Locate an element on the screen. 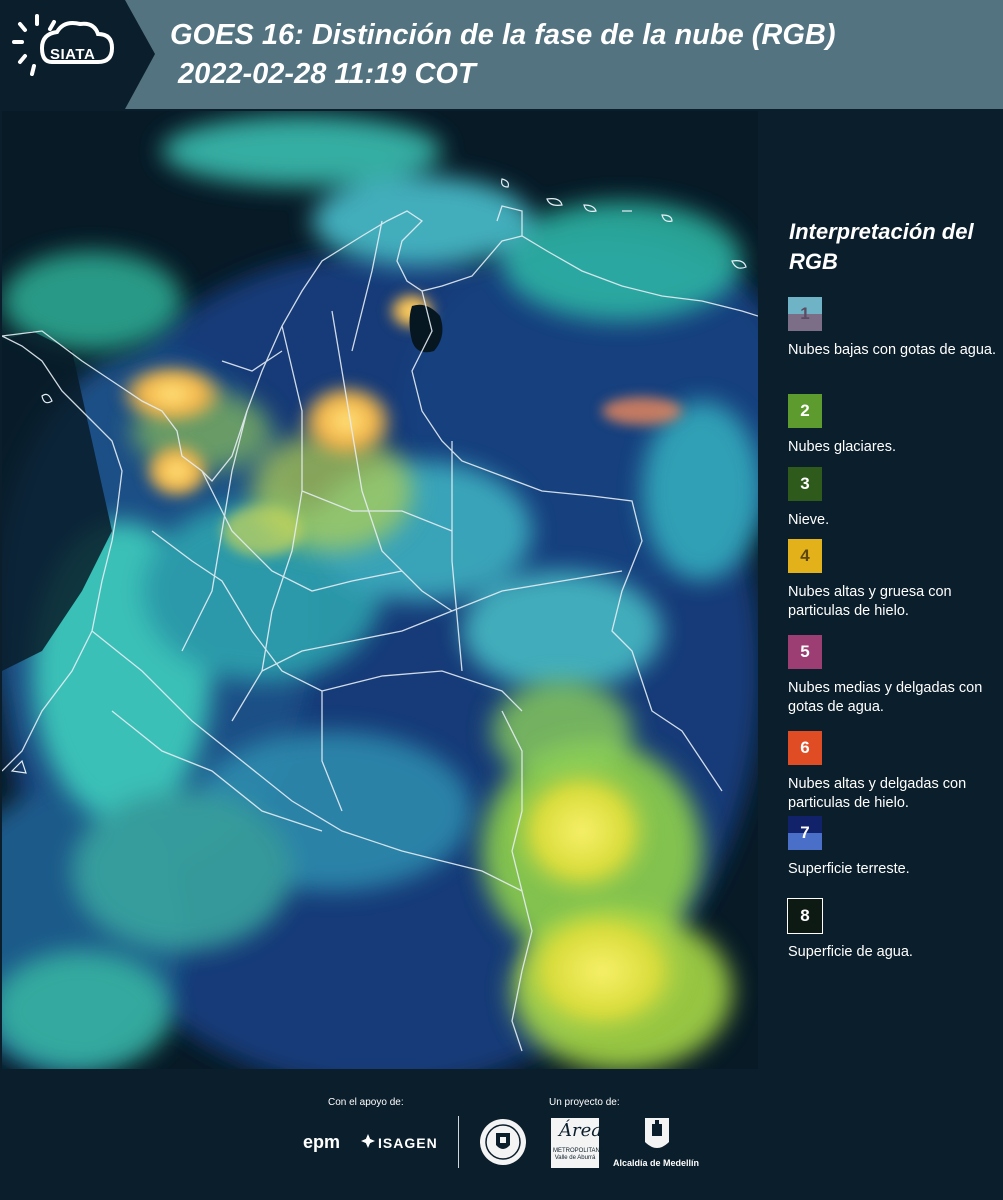 The image size is (1003, 1200). university-seal-icon is located at coordinates (503, 1142).